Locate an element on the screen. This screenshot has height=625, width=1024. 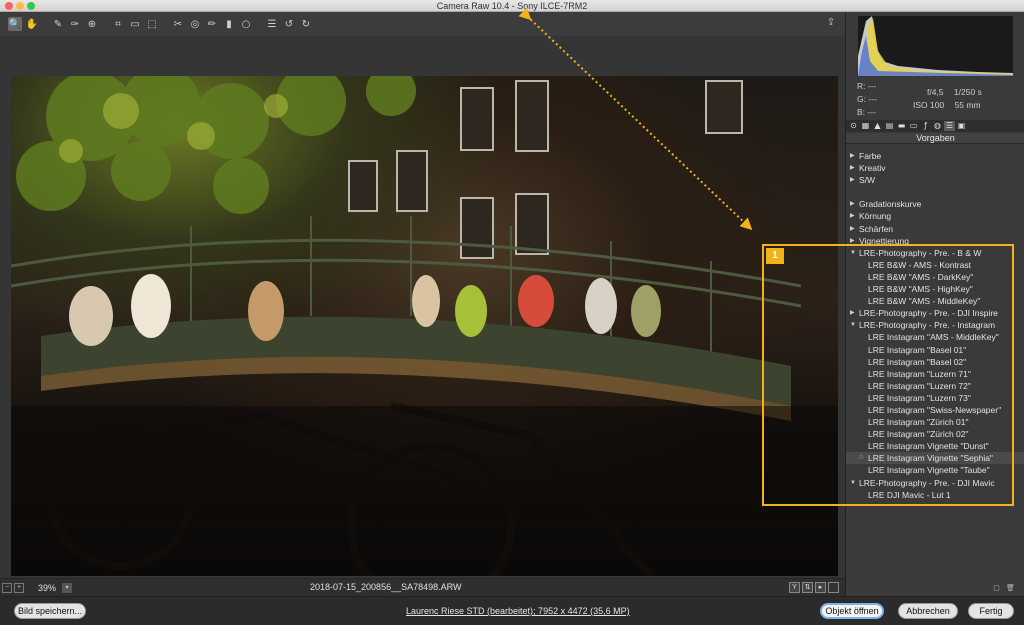
preset-label: Kreativ is located at coordinates (872, 168).